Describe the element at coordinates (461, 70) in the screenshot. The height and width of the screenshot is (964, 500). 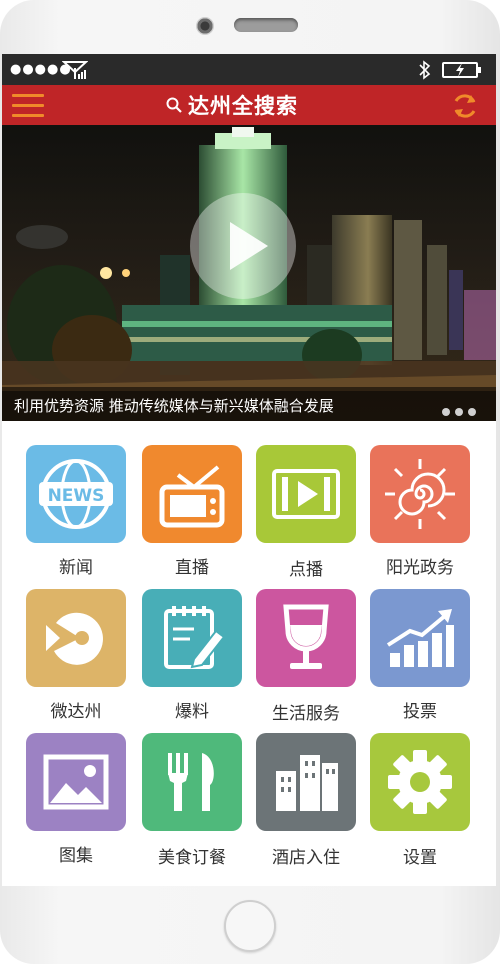
I see `battery-icon` at that location.